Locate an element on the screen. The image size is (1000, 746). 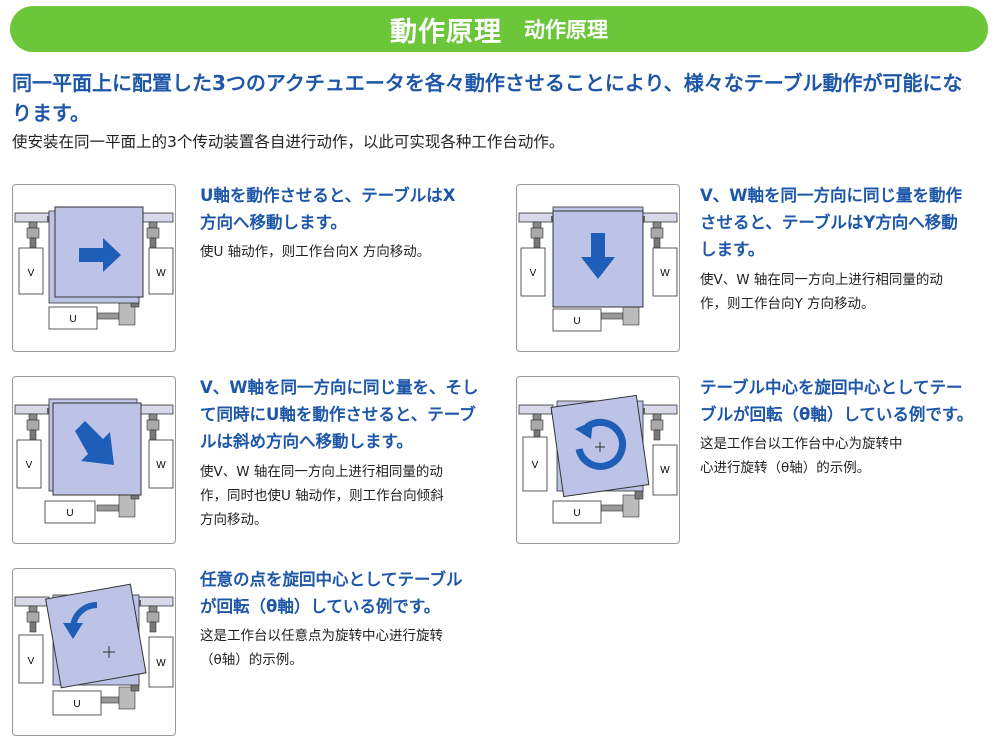
case-5-title: 任意の点を旋回中心としてテーブル が回転（θ軸）している例です。 is located at coordinates (331, 593).